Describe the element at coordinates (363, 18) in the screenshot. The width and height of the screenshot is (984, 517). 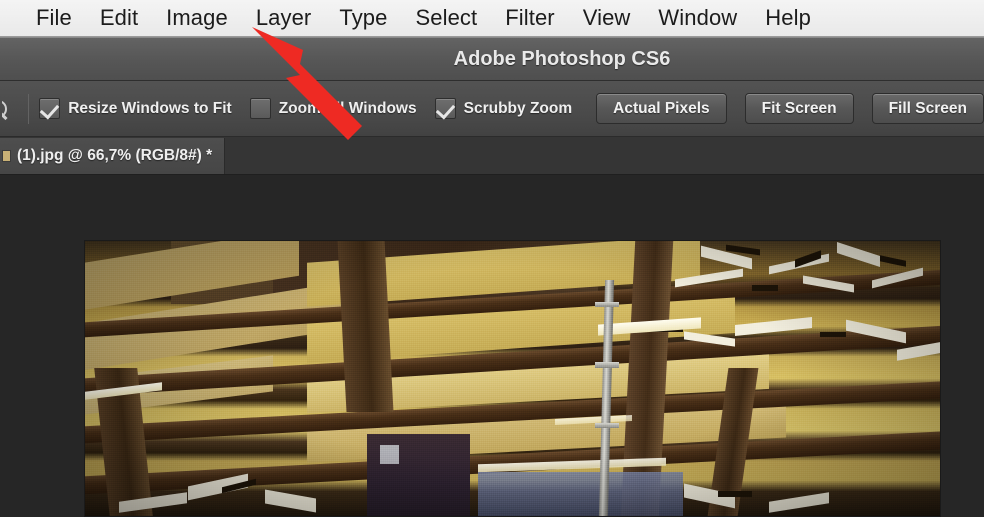
I see `menu-item-type: Type` at that location.